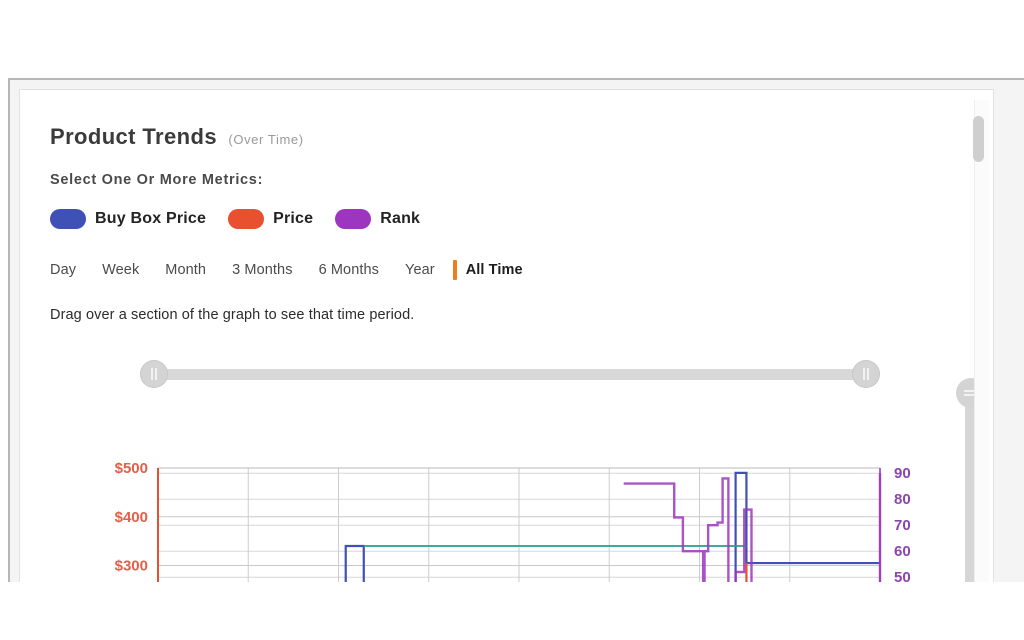 This screenshot has height=640, width=1024. I want to click on tab-6-months: 6 Months, so click(349, 270).